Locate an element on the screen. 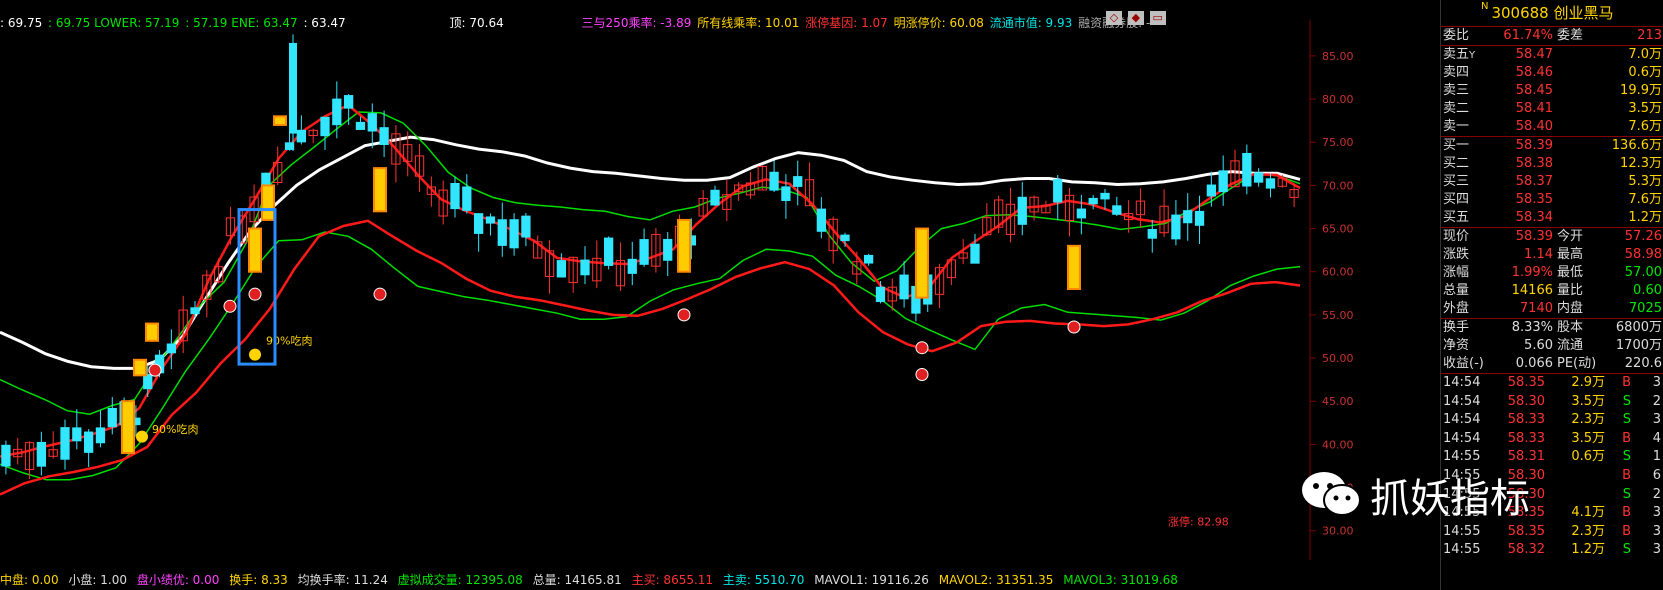 The height and width of the screenshot is (590, 1663). quote-value: 7025 is located at coordinates (1645, 308).